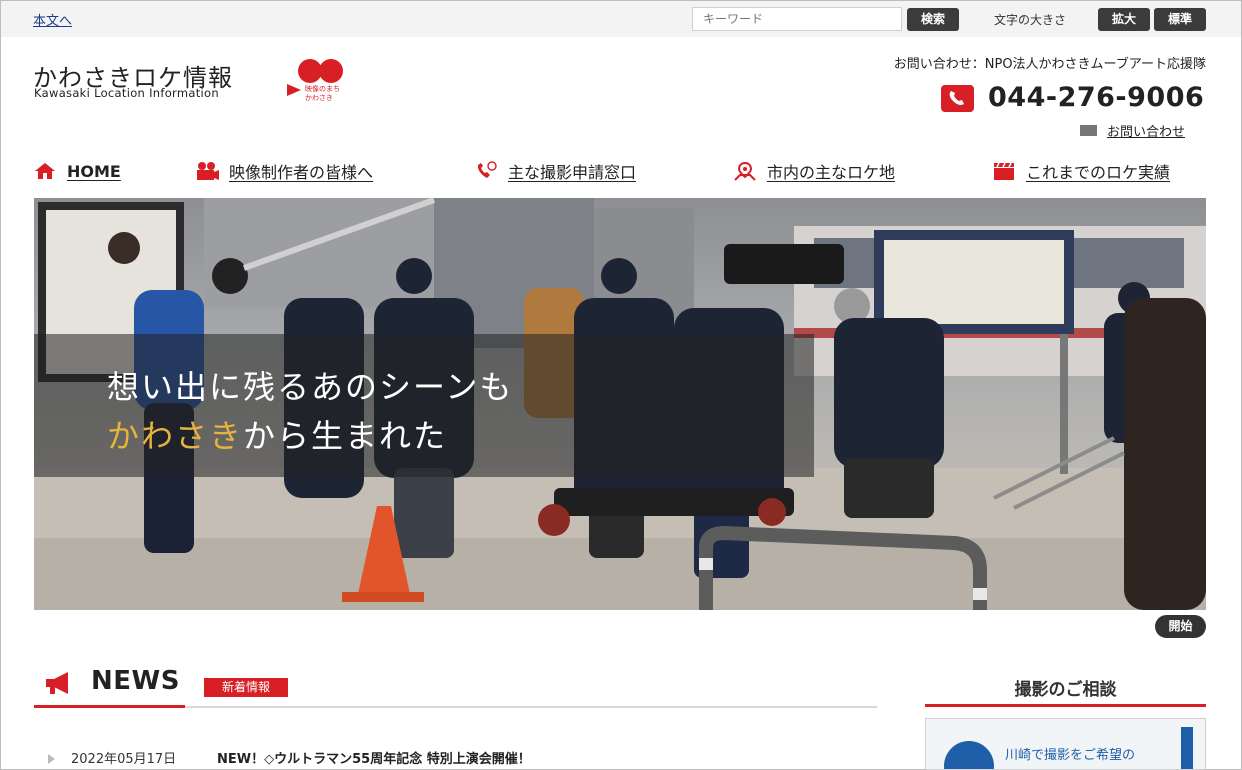 This screenshot has width=1242, height=770. I want to click on news-item-date: 2022年05月17日, so click(124, 759).